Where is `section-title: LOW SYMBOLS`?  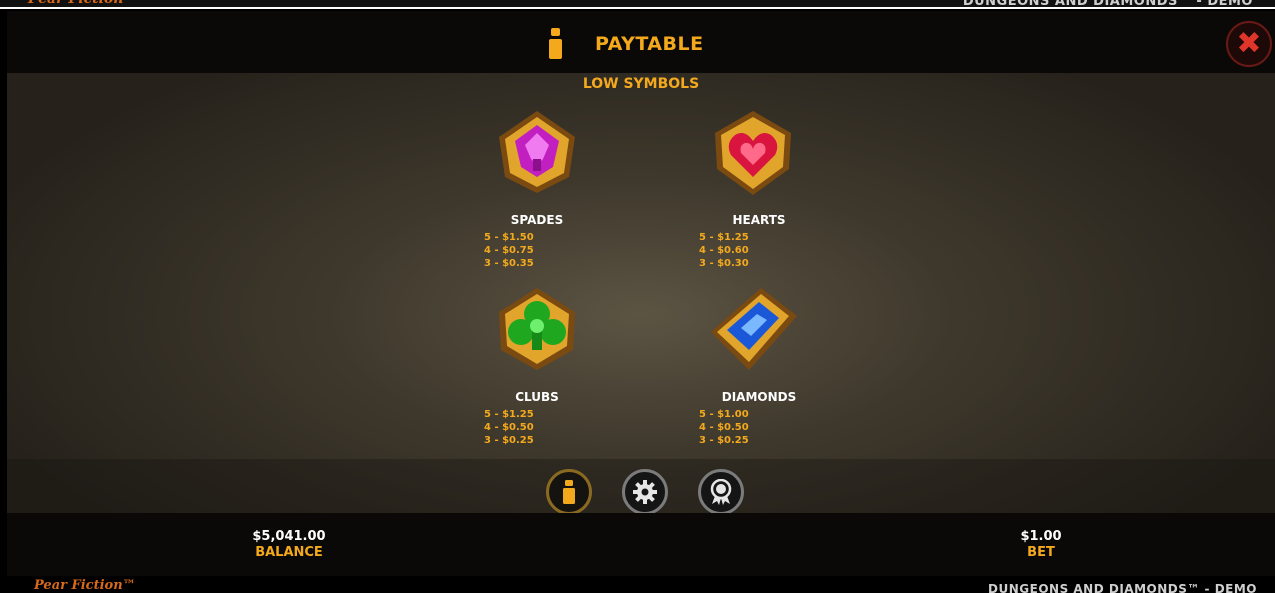
section-title: LOW SYMBOLS is located at coordinates (641, 84).